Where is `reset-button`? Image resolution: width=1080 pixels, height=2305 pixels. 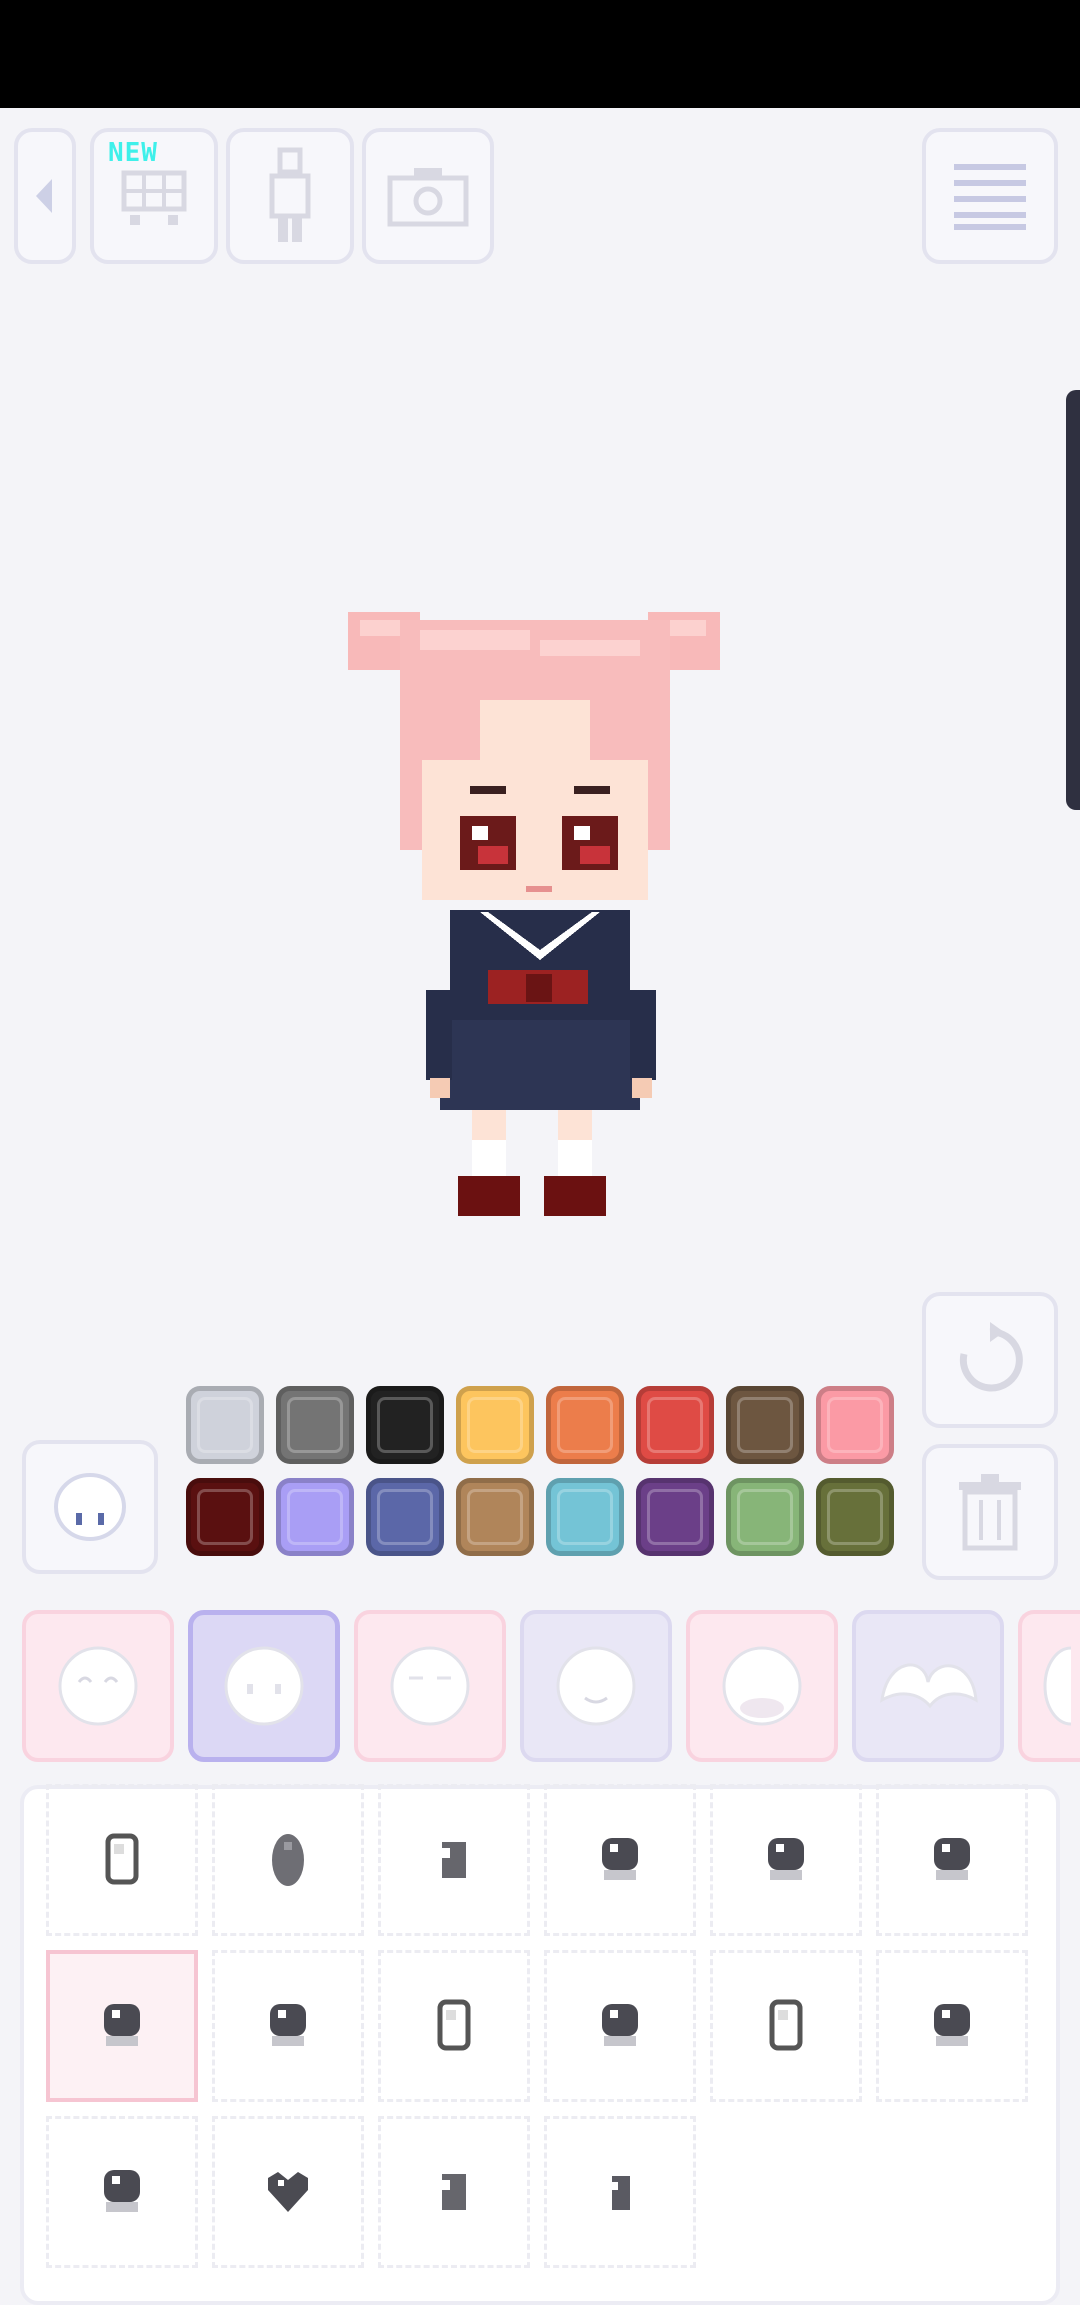 reset-button is located at coordinates (990, 1360).